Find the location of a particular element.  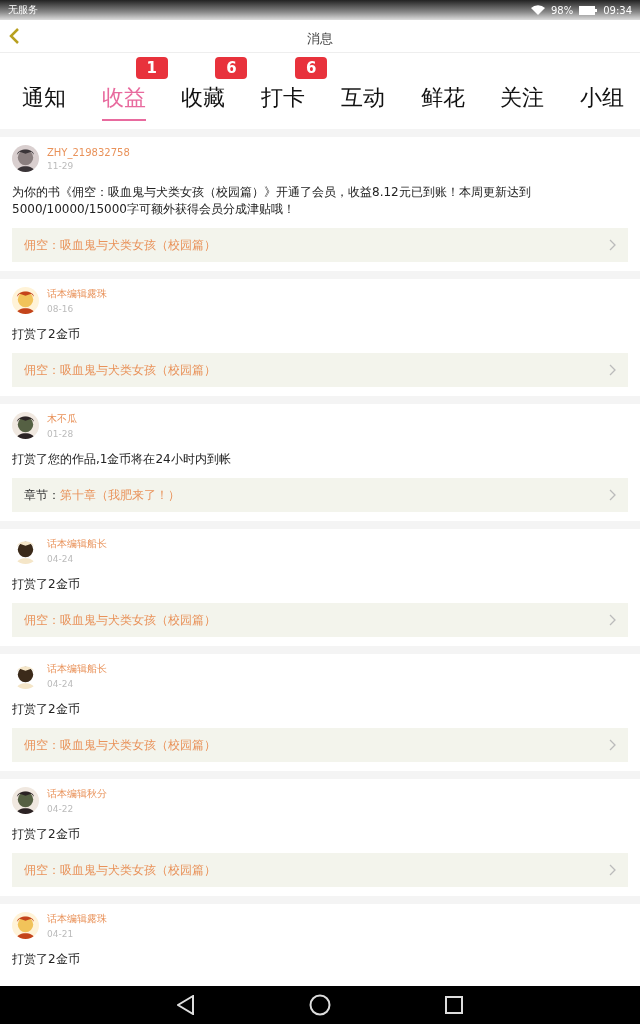

tab: 小组 is located at coordinates (601, 102).